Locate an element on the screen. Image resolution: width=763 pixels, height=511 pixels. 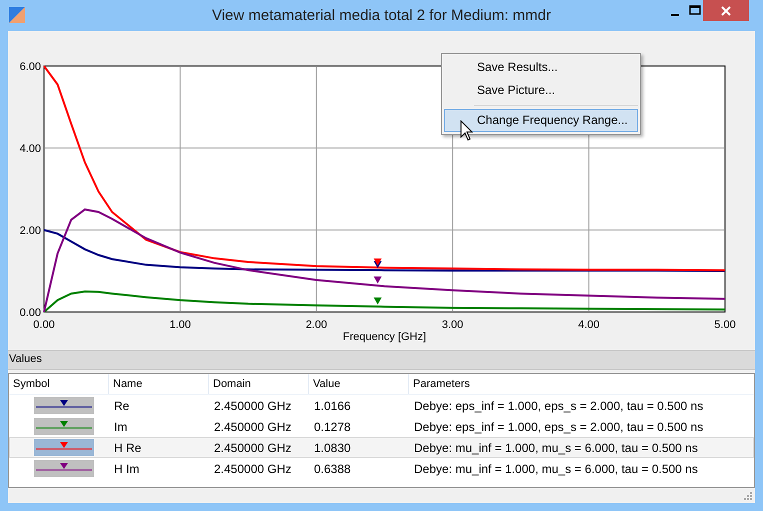
column-header: Symbol is located at coordinates (59, 384).